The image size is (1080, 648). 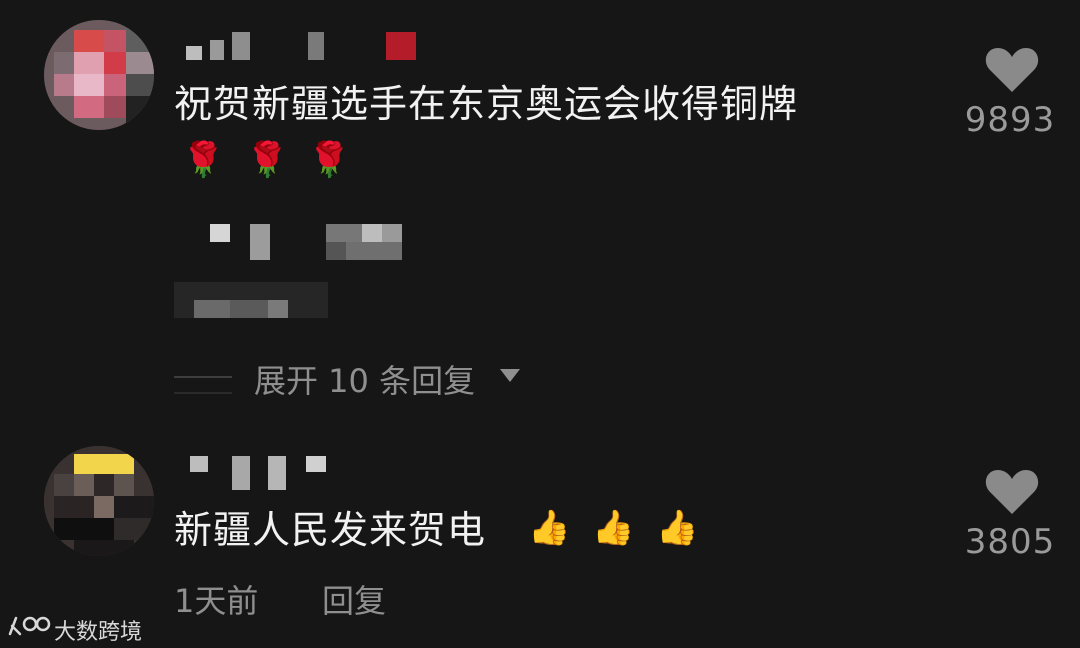 What do you see at coordinates (1010, 542) in the screenshot?
I see `like-count: 3805` at bounding box center [1010, 542].